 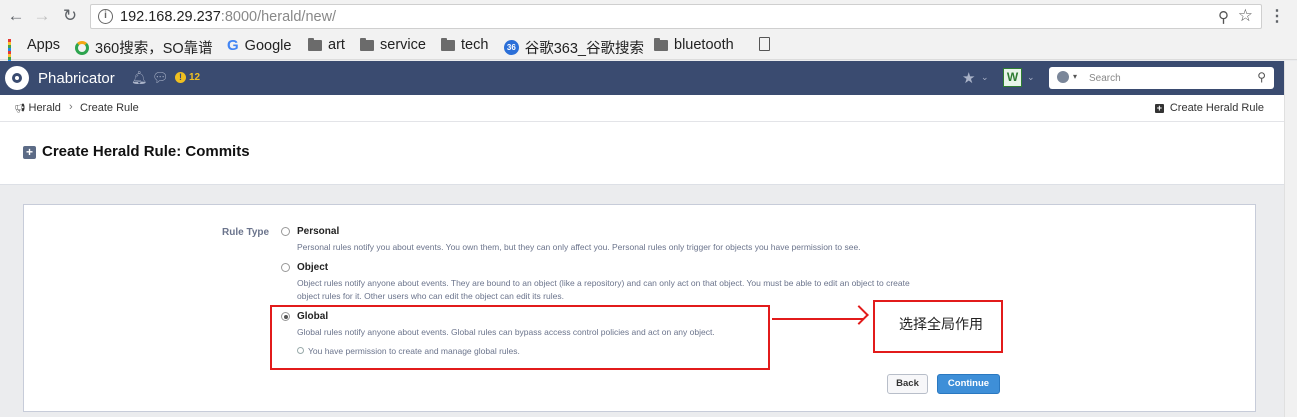 I want to click on bookmark-label: 360搜索，SO靠谱, so click(x=154, y=49).